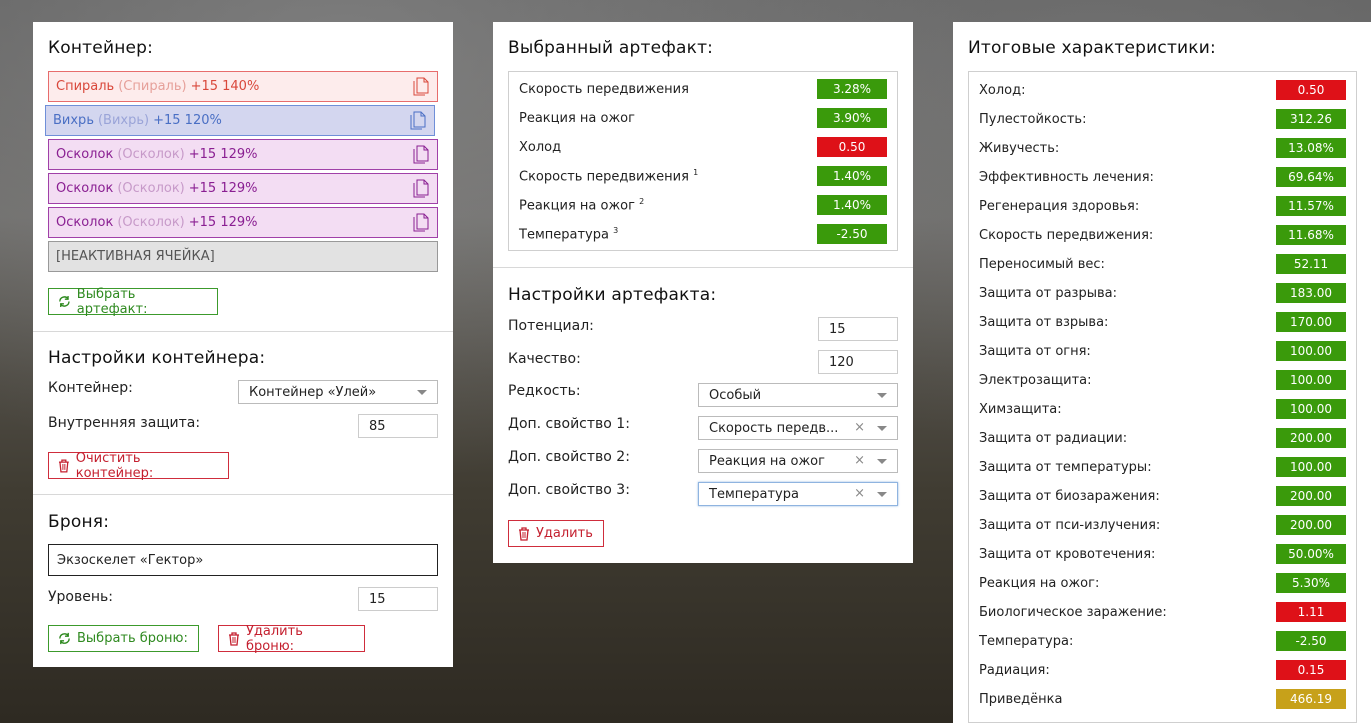 The width and height of the screenshot is (1371, 723). What do you see at coordinates (274, 638) in the screenshot?
I see `delete-armor-label: Удалить броню:` at bounding box center [274, 638].